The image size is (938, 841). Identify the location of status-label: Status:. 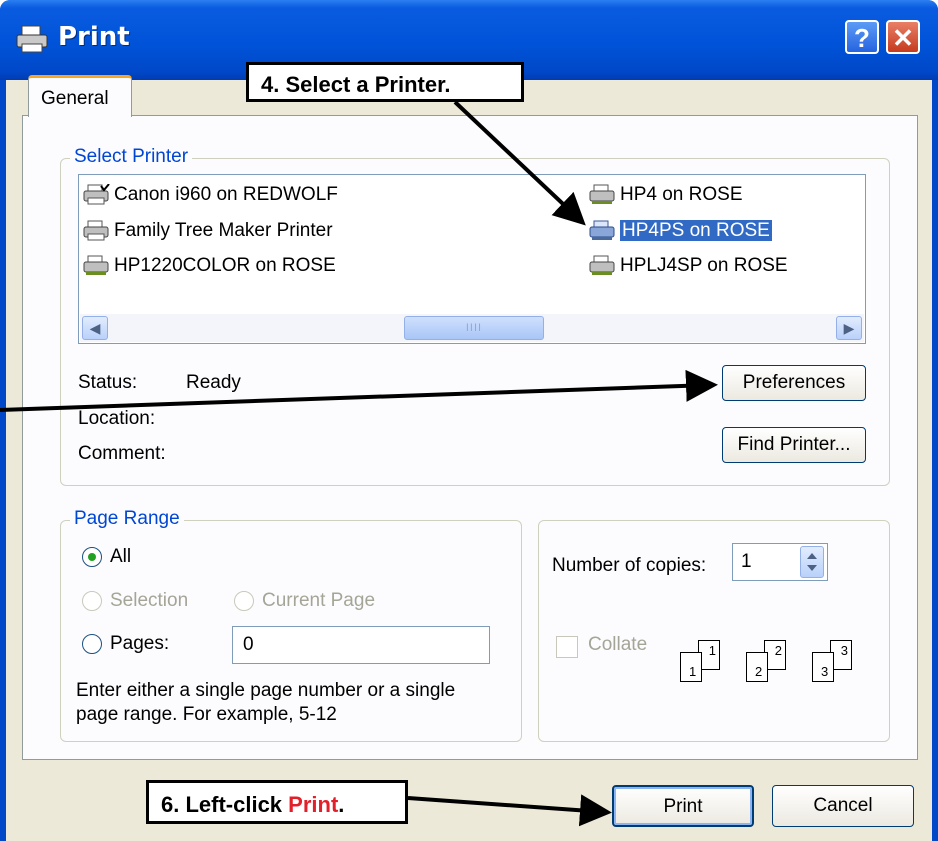
(108, 382).